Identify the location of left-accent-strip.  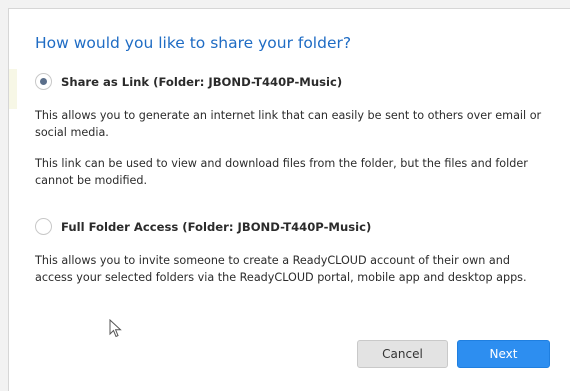
(13, 89).